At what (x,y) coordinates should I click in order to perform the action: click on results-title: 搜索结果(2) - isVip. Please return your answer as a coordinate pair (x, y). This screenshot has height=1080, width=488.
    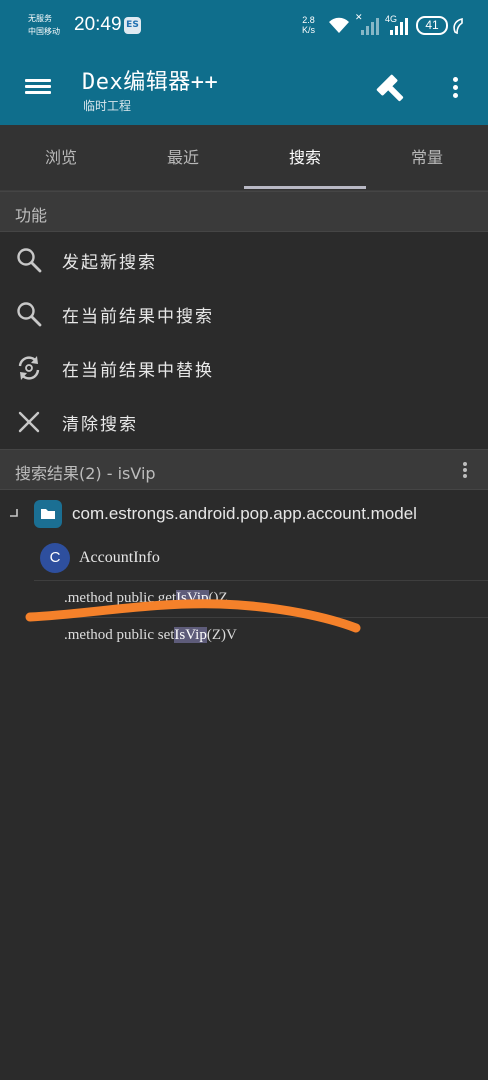
    Looking at the image, I should click on (85, 473).